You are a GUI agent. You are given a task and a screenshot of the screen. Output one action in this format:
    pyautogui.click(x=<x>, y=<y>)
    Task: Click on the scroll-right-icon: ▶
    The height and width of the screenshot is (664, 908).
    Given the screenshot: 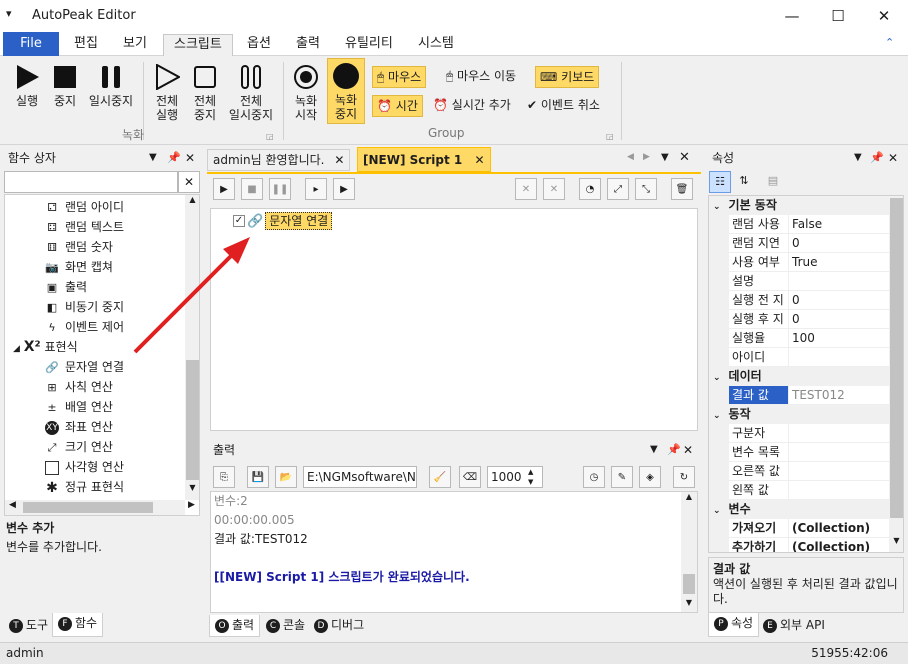 What is the action you would take?
    pyautogui.click(x=191, y=505)
    